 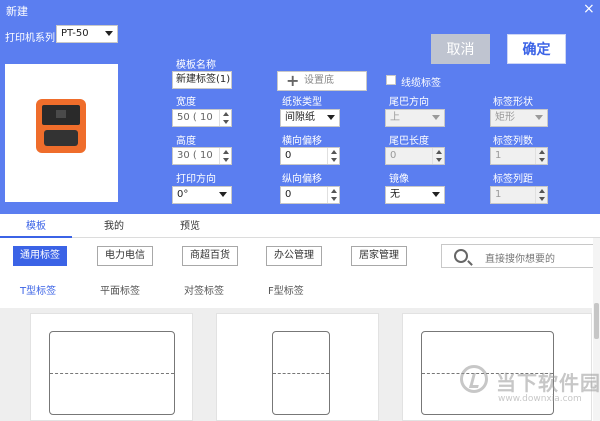 What do you see at coordinates (186, 102) in the screenshot?
I see `width-label: 宽度` at bounding box center [186, 102].